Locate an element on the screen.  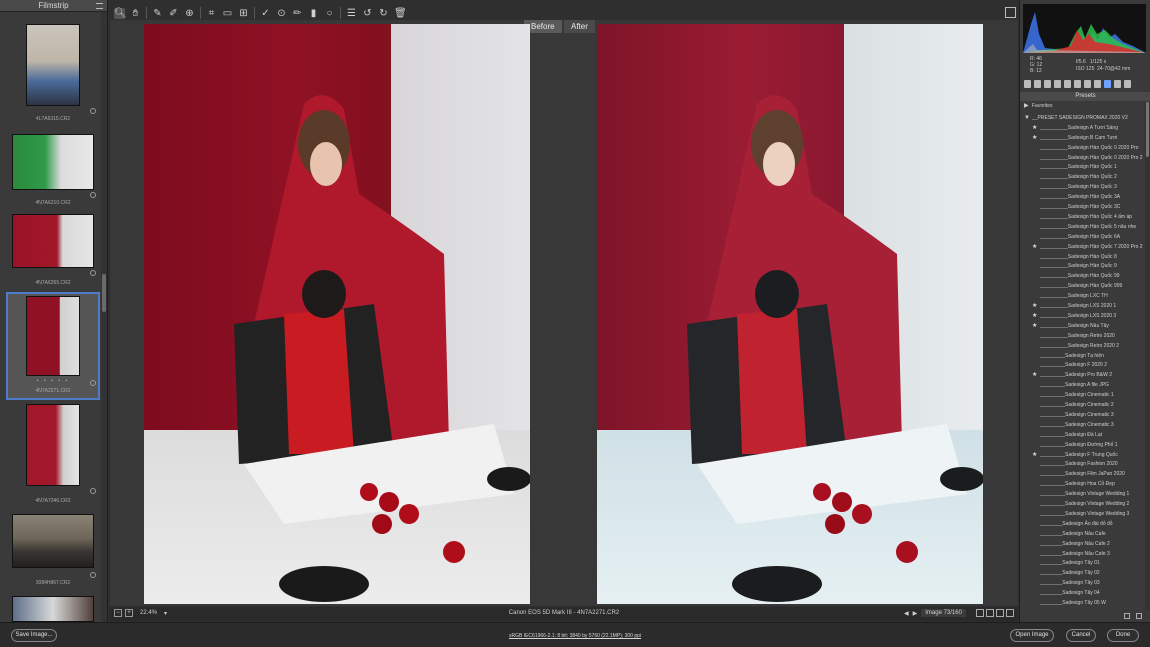
transform-tool-icon: ⊞ is located at coordinates (243, 13).